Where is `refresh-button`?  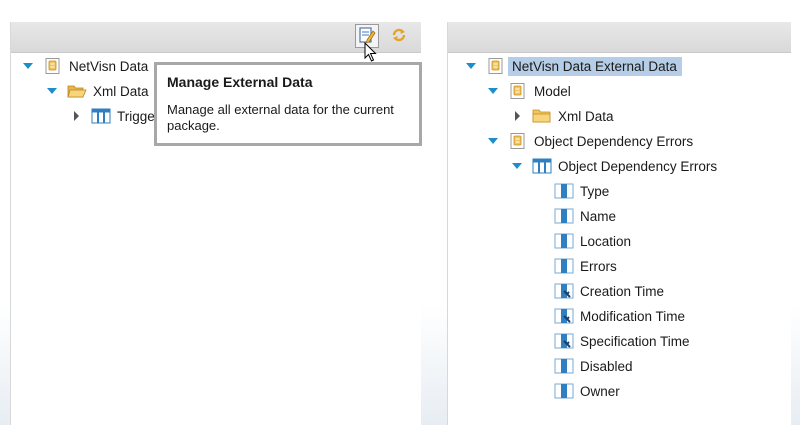
refresh-button is located at coordinates (399, 36).